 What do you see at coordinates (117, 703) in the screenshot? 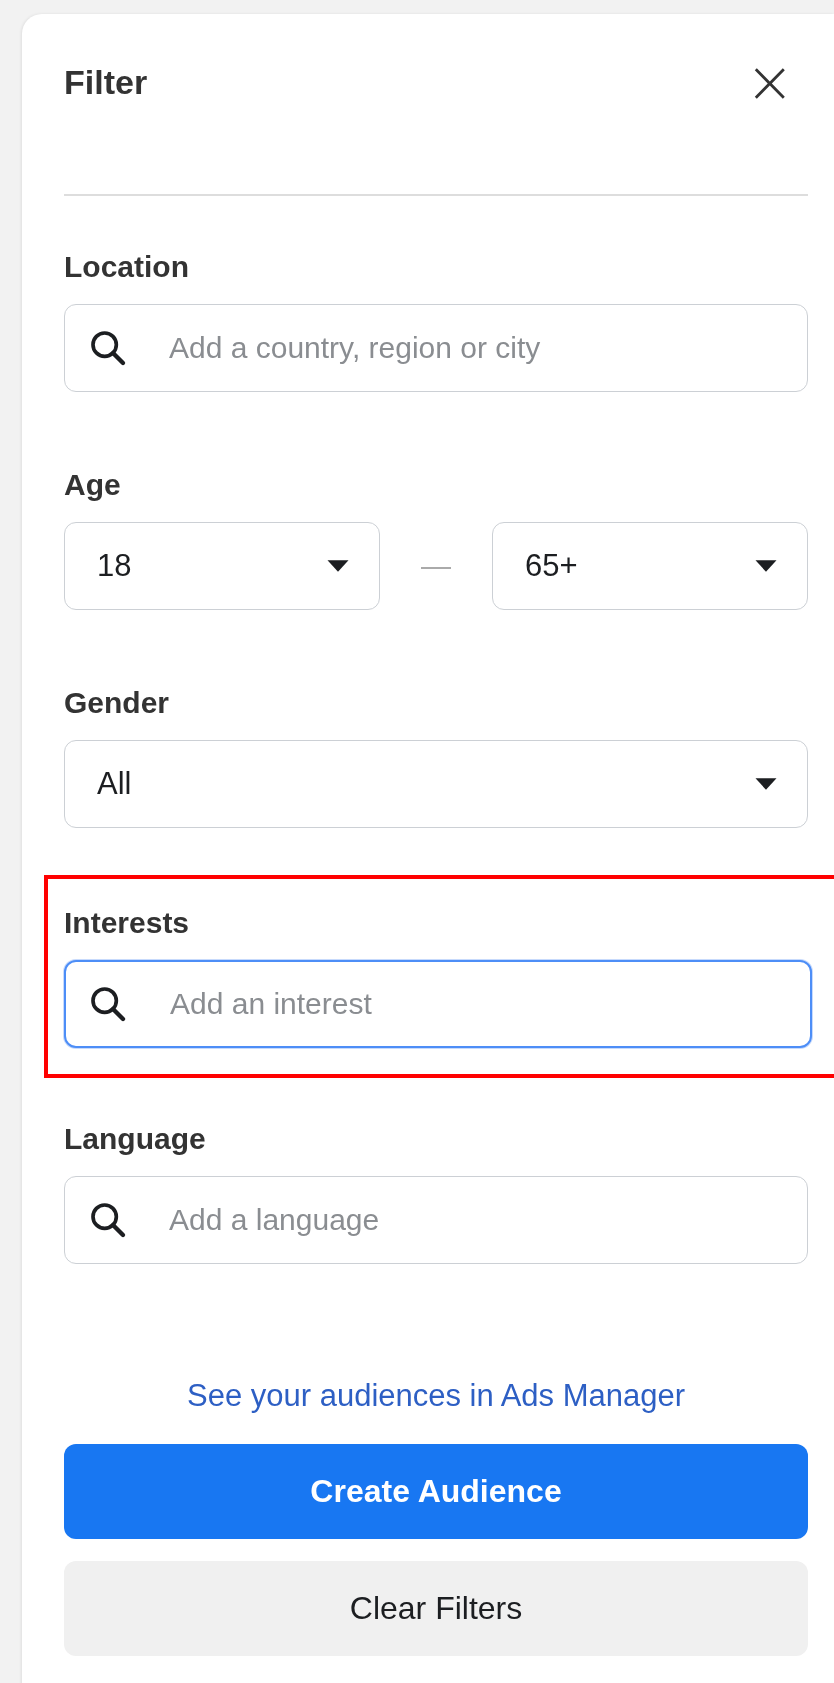
I see `field-label: Gender` at bounding box center [117, 703].